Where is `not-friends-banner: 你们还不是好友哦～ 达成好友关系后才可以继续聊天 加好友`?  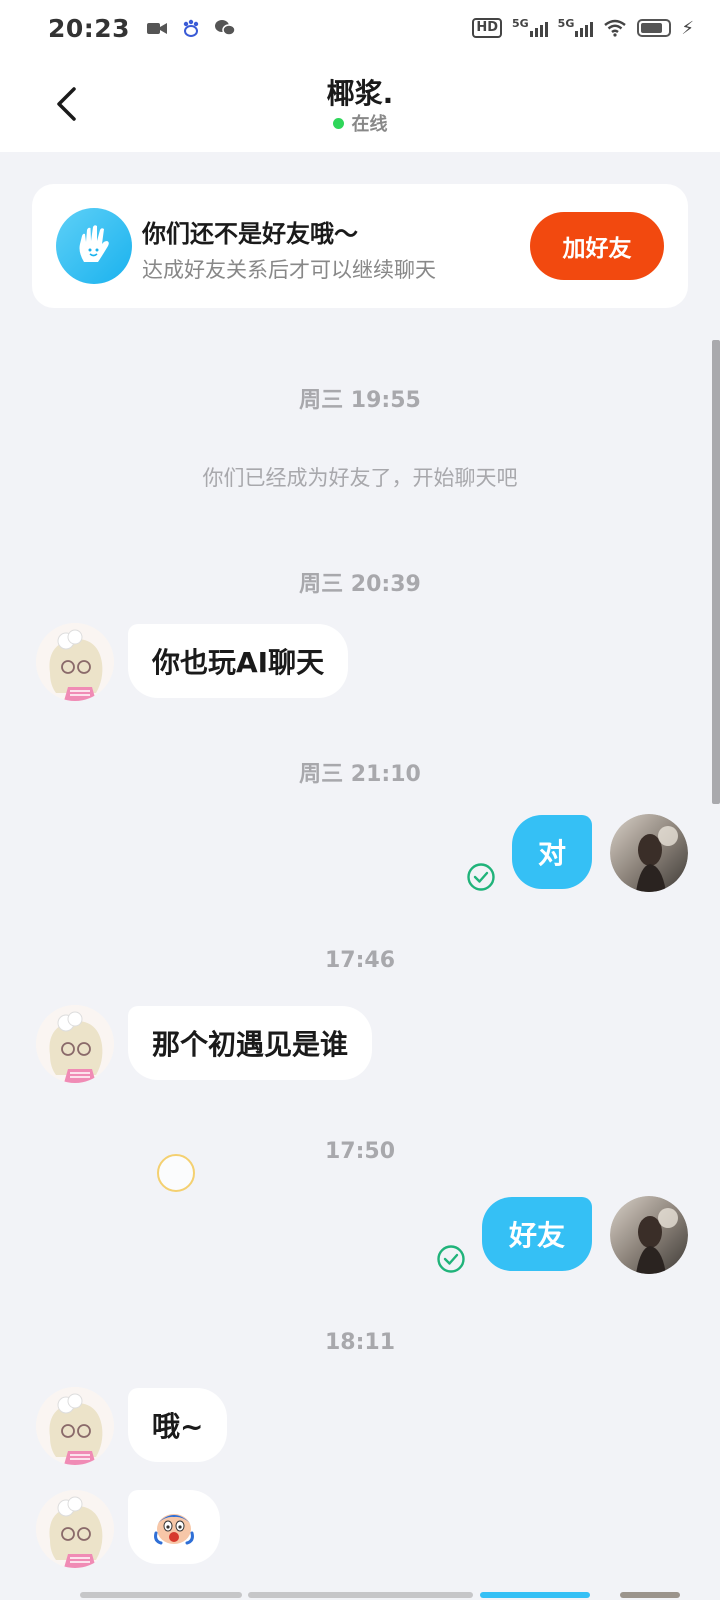
not-friends-banner: 你们还不是好友哦～ 达成好友关系后才可以继续聊天 加好友 is located at coordinates (360, 246).